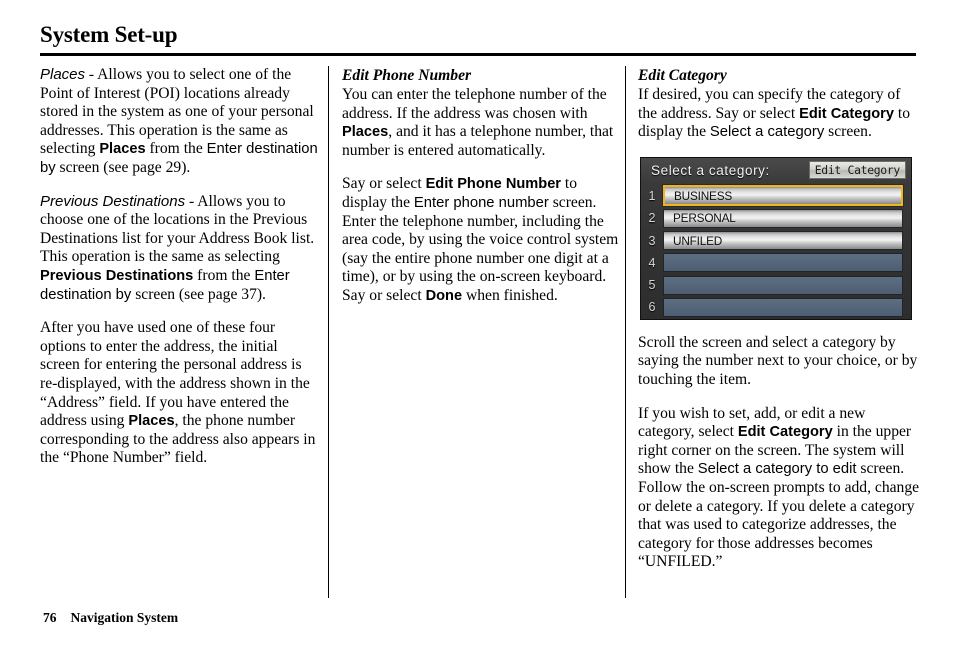  Describe the element at coordinates (481, 202) in the screenshot. I see `screen-name-enter-phone-number: Enter phone number` at that location.